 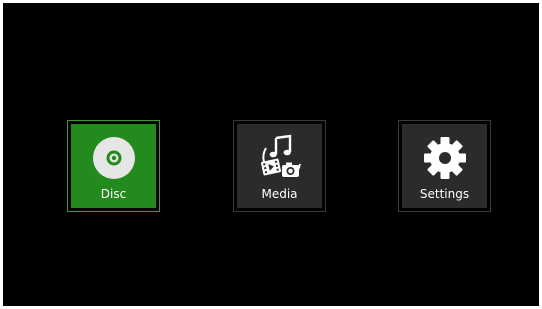 I want to click on media-tile: Media, so click(x=279, y=166).